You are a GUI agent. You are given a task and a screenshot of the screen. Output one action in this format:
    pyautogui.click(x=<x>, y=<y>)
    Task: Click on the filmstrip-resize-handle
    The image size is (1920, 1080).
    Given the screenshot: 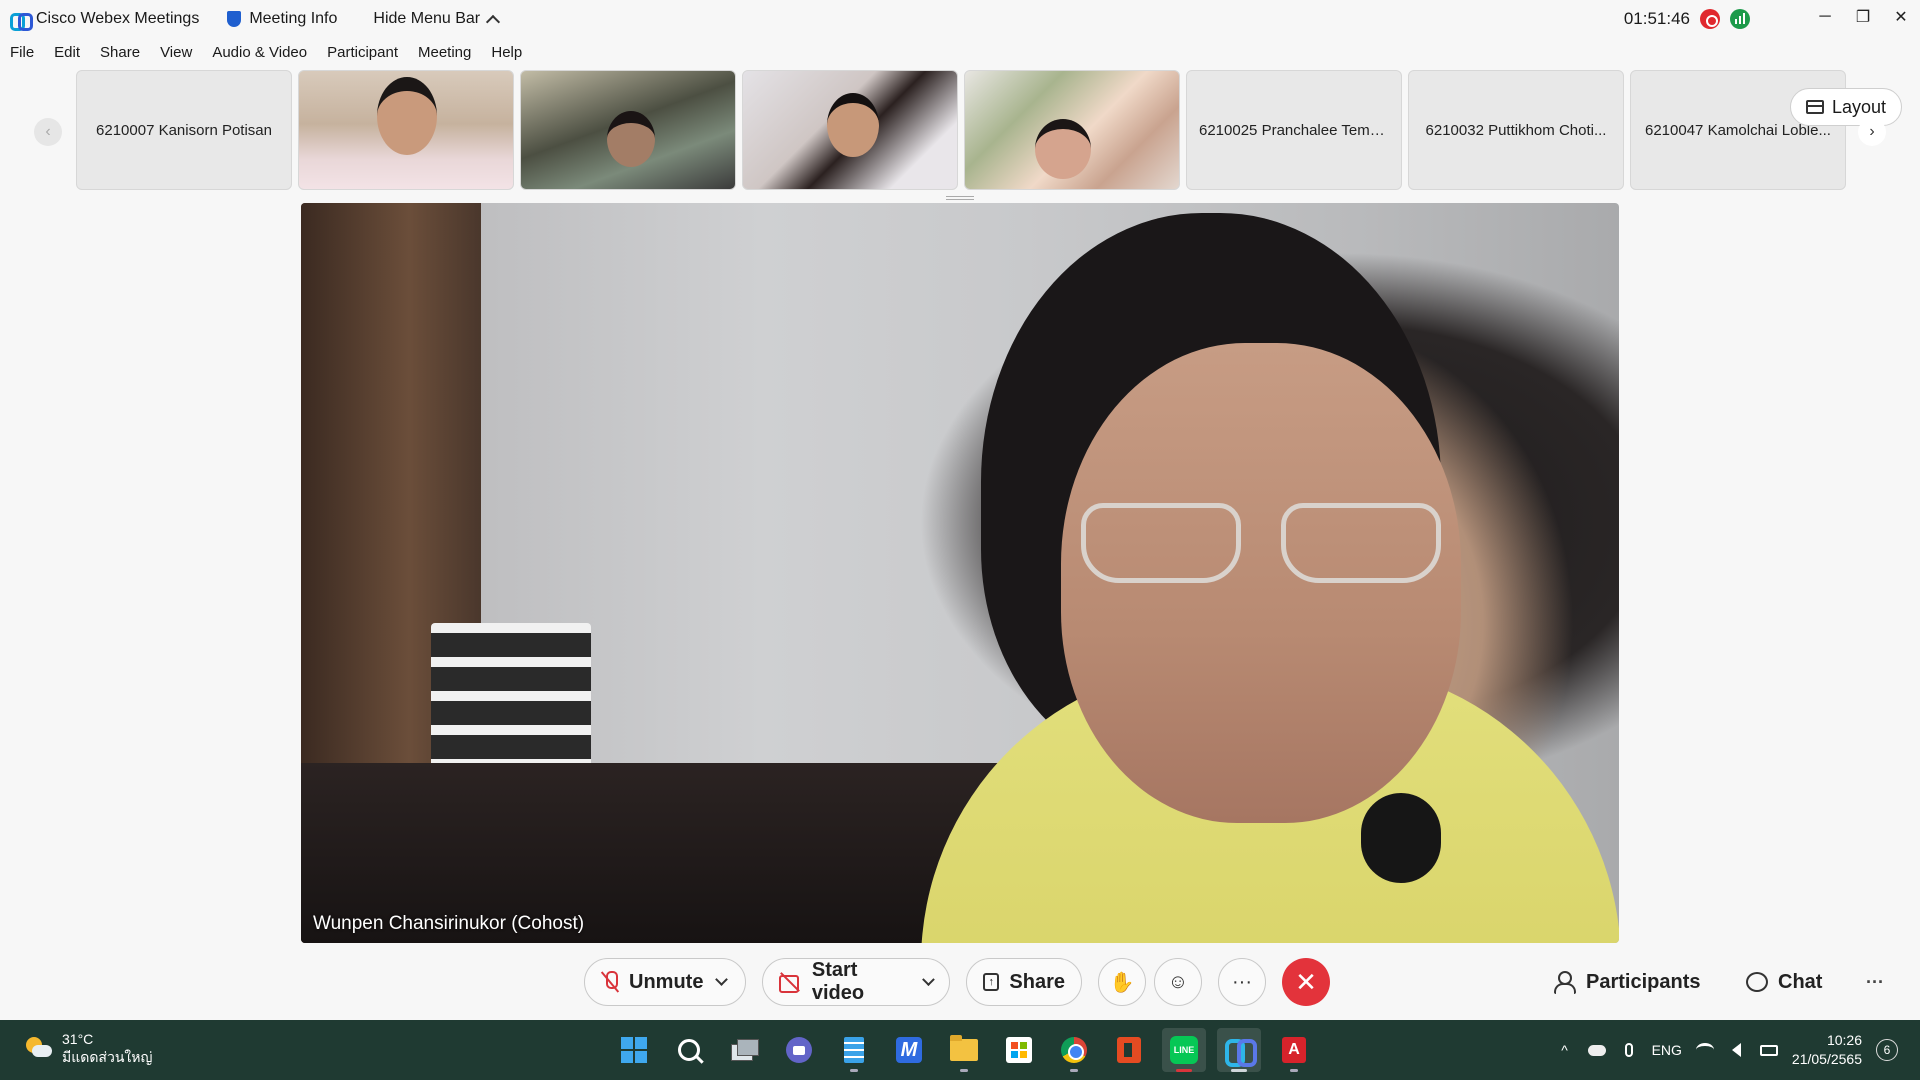 What is the action you would take?
    pyautogui.click(x=960, y=198)
    